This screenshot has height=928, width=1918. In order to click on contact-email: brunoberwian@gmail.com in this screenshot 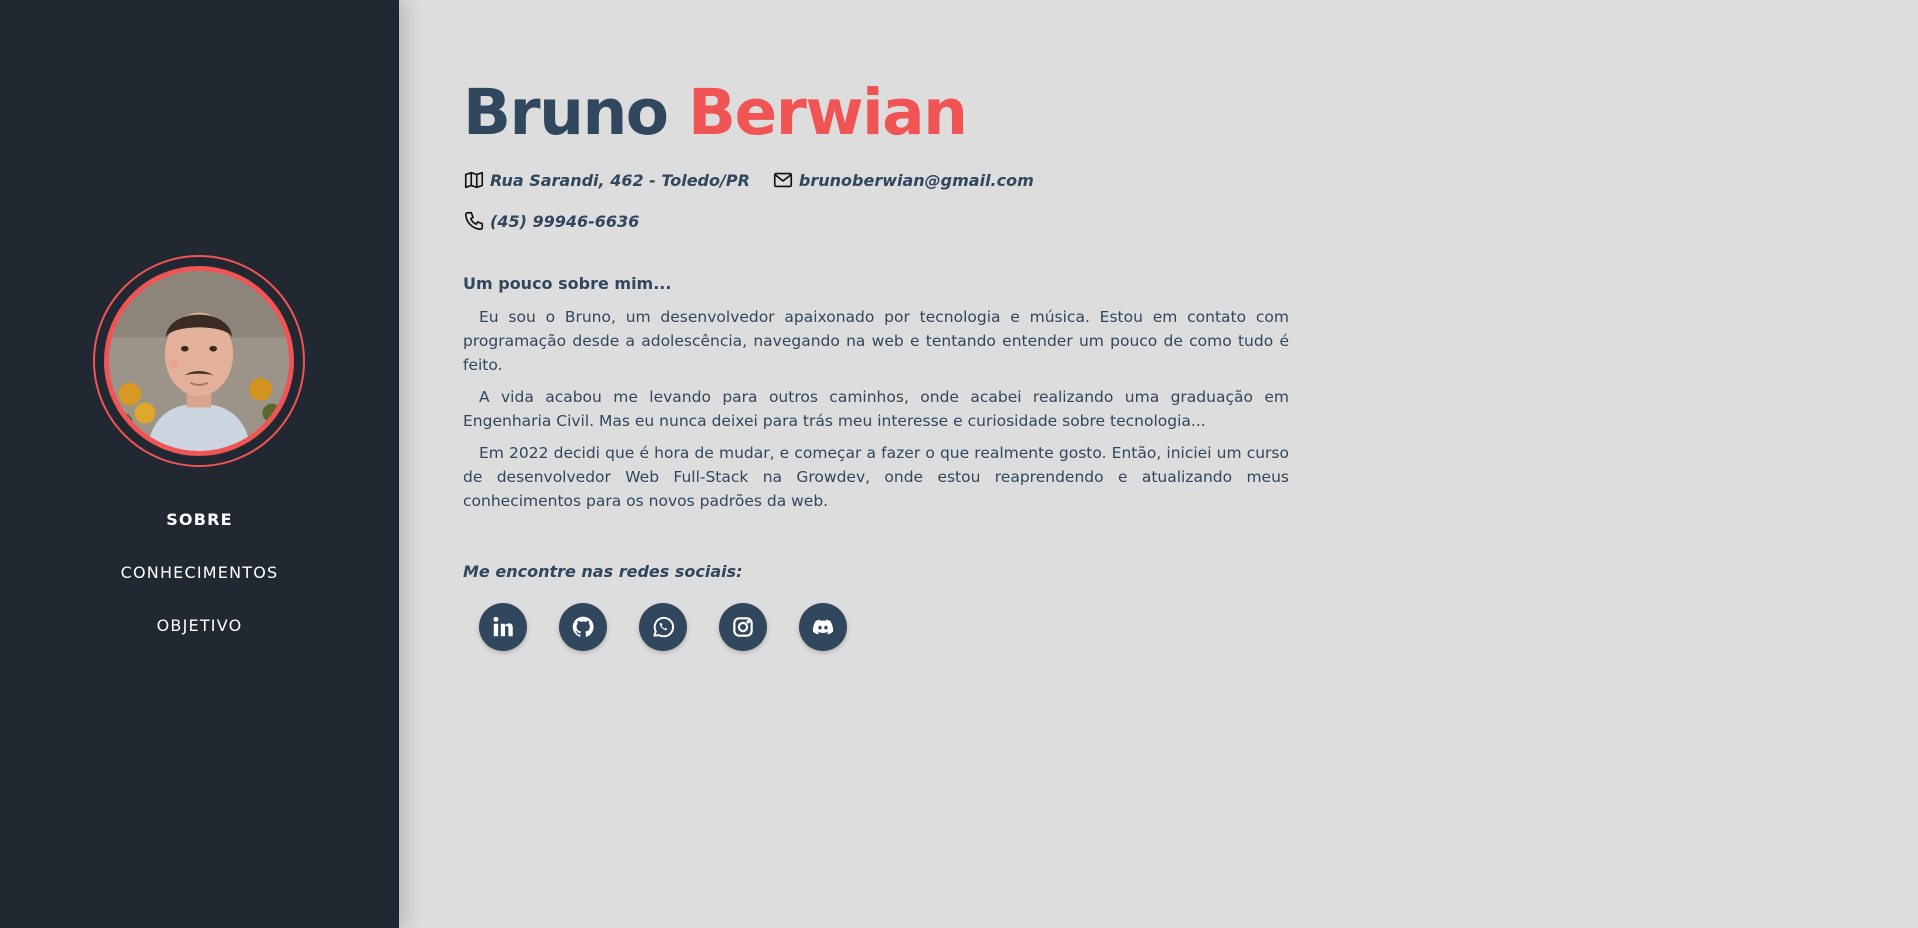, I will do `click(903, 180)`.